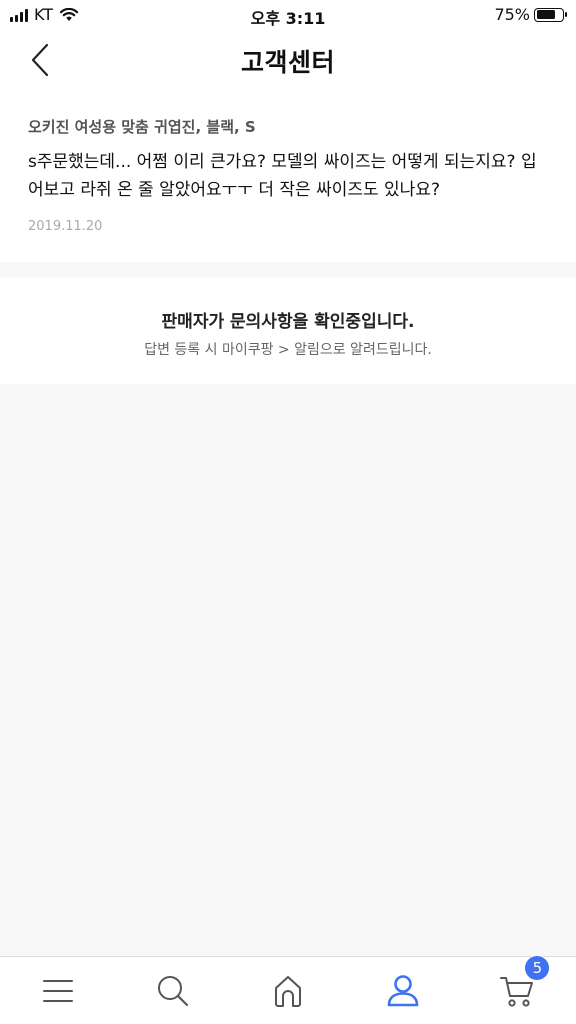  I want to click on page-title: 고객센터, so click(287, 62).